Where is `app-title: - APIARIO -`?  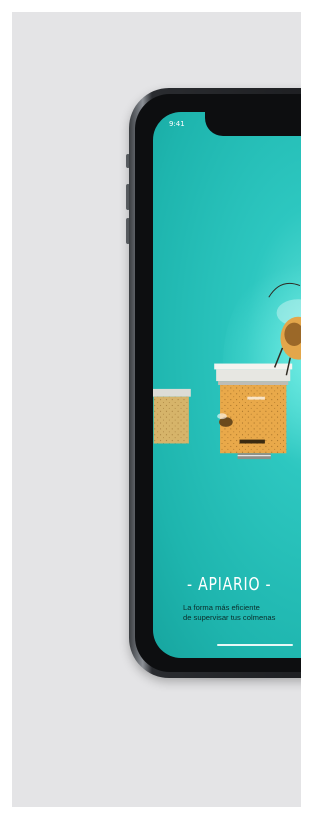
app-title: - APIARIO - is located at coordinates (229, 584).